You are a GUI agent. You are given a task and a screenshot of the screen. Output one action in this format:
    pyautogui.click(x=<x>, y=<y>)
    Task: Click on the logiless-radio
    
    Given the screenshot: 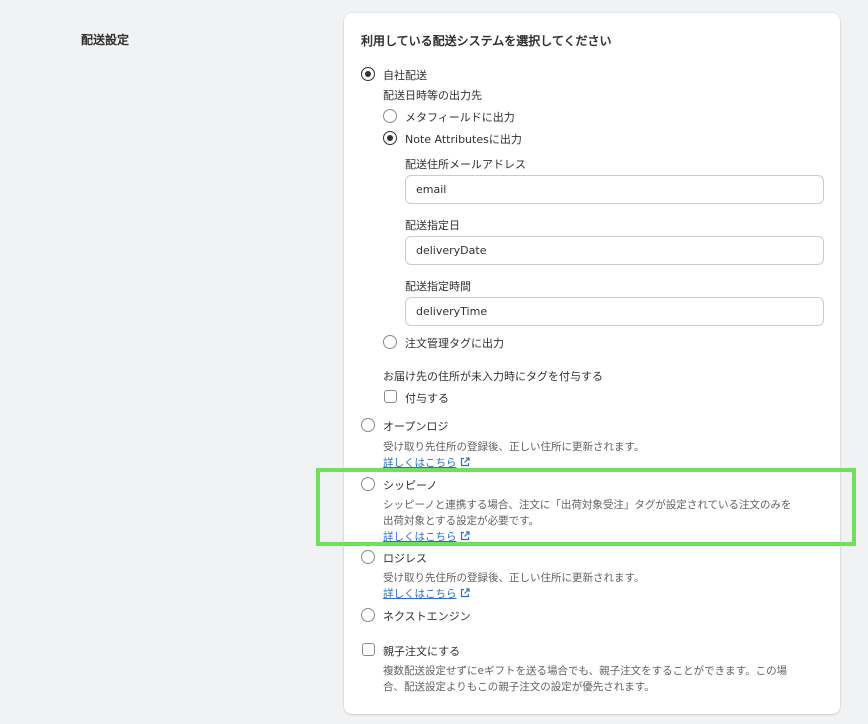 What is the action you would take?
    pyautogui.click(x=368, y=557)
    